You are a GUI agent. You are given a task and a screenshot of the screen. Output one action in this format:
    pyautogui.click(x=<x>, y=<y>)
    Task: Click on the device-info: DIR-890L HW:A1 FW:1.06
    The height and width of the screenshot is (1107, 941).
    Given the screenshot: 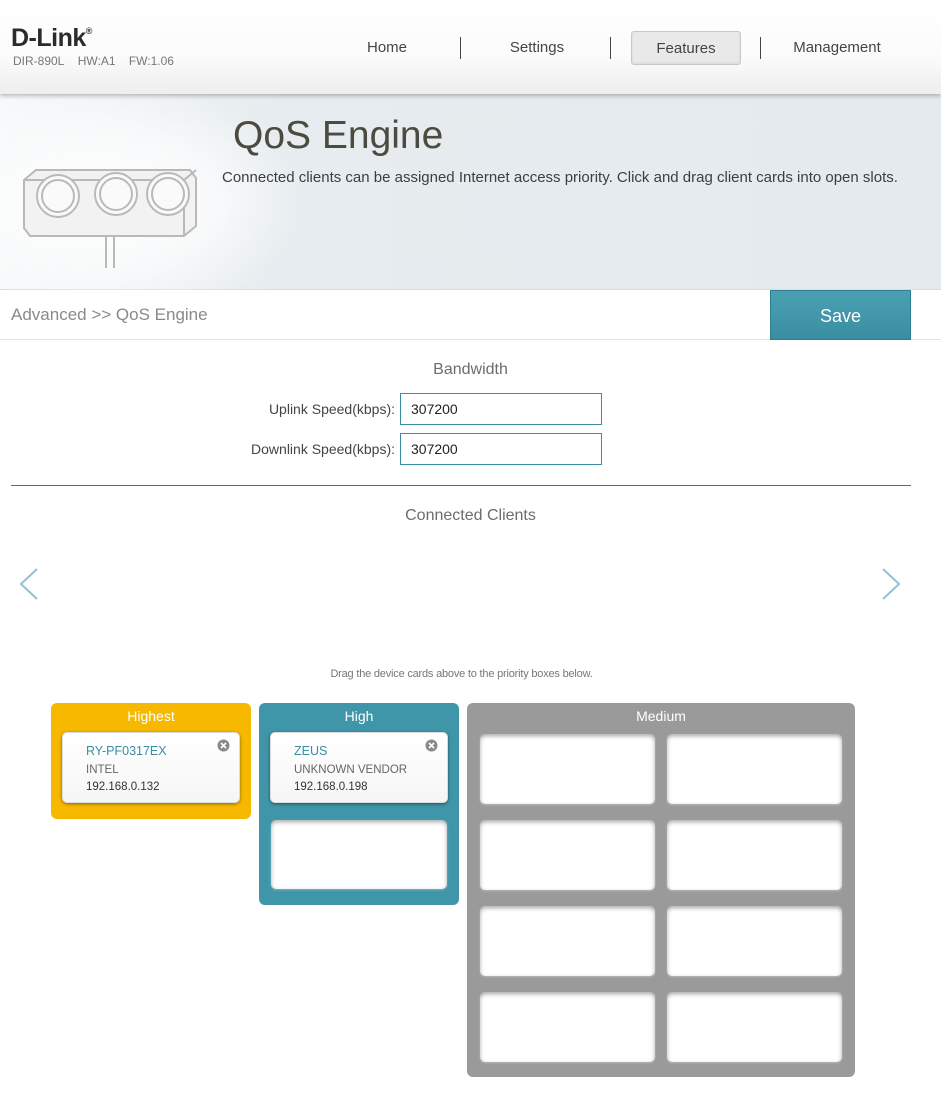 What is the action you would take?
    pyautogui.click(x=98, y=61)
    